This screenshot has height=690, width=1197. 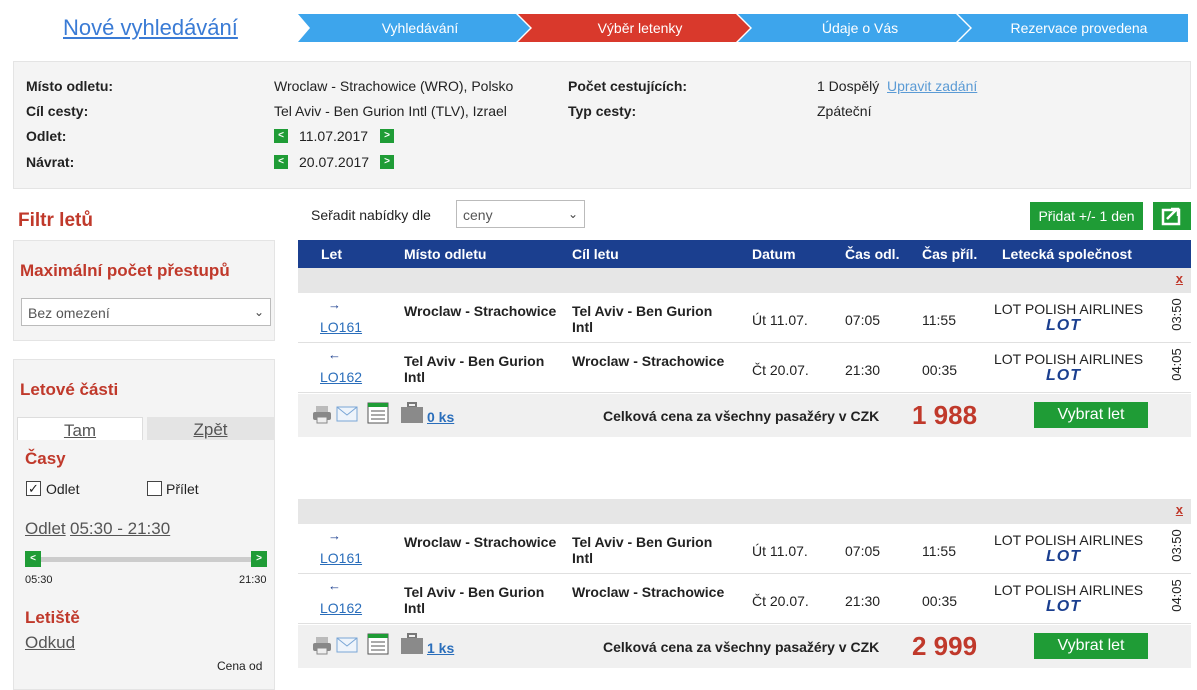 What do you see at coordinates (863, 551) in the screenshot?
I see `flight-departure-time: 07:05` at bounding box center [863, 551].